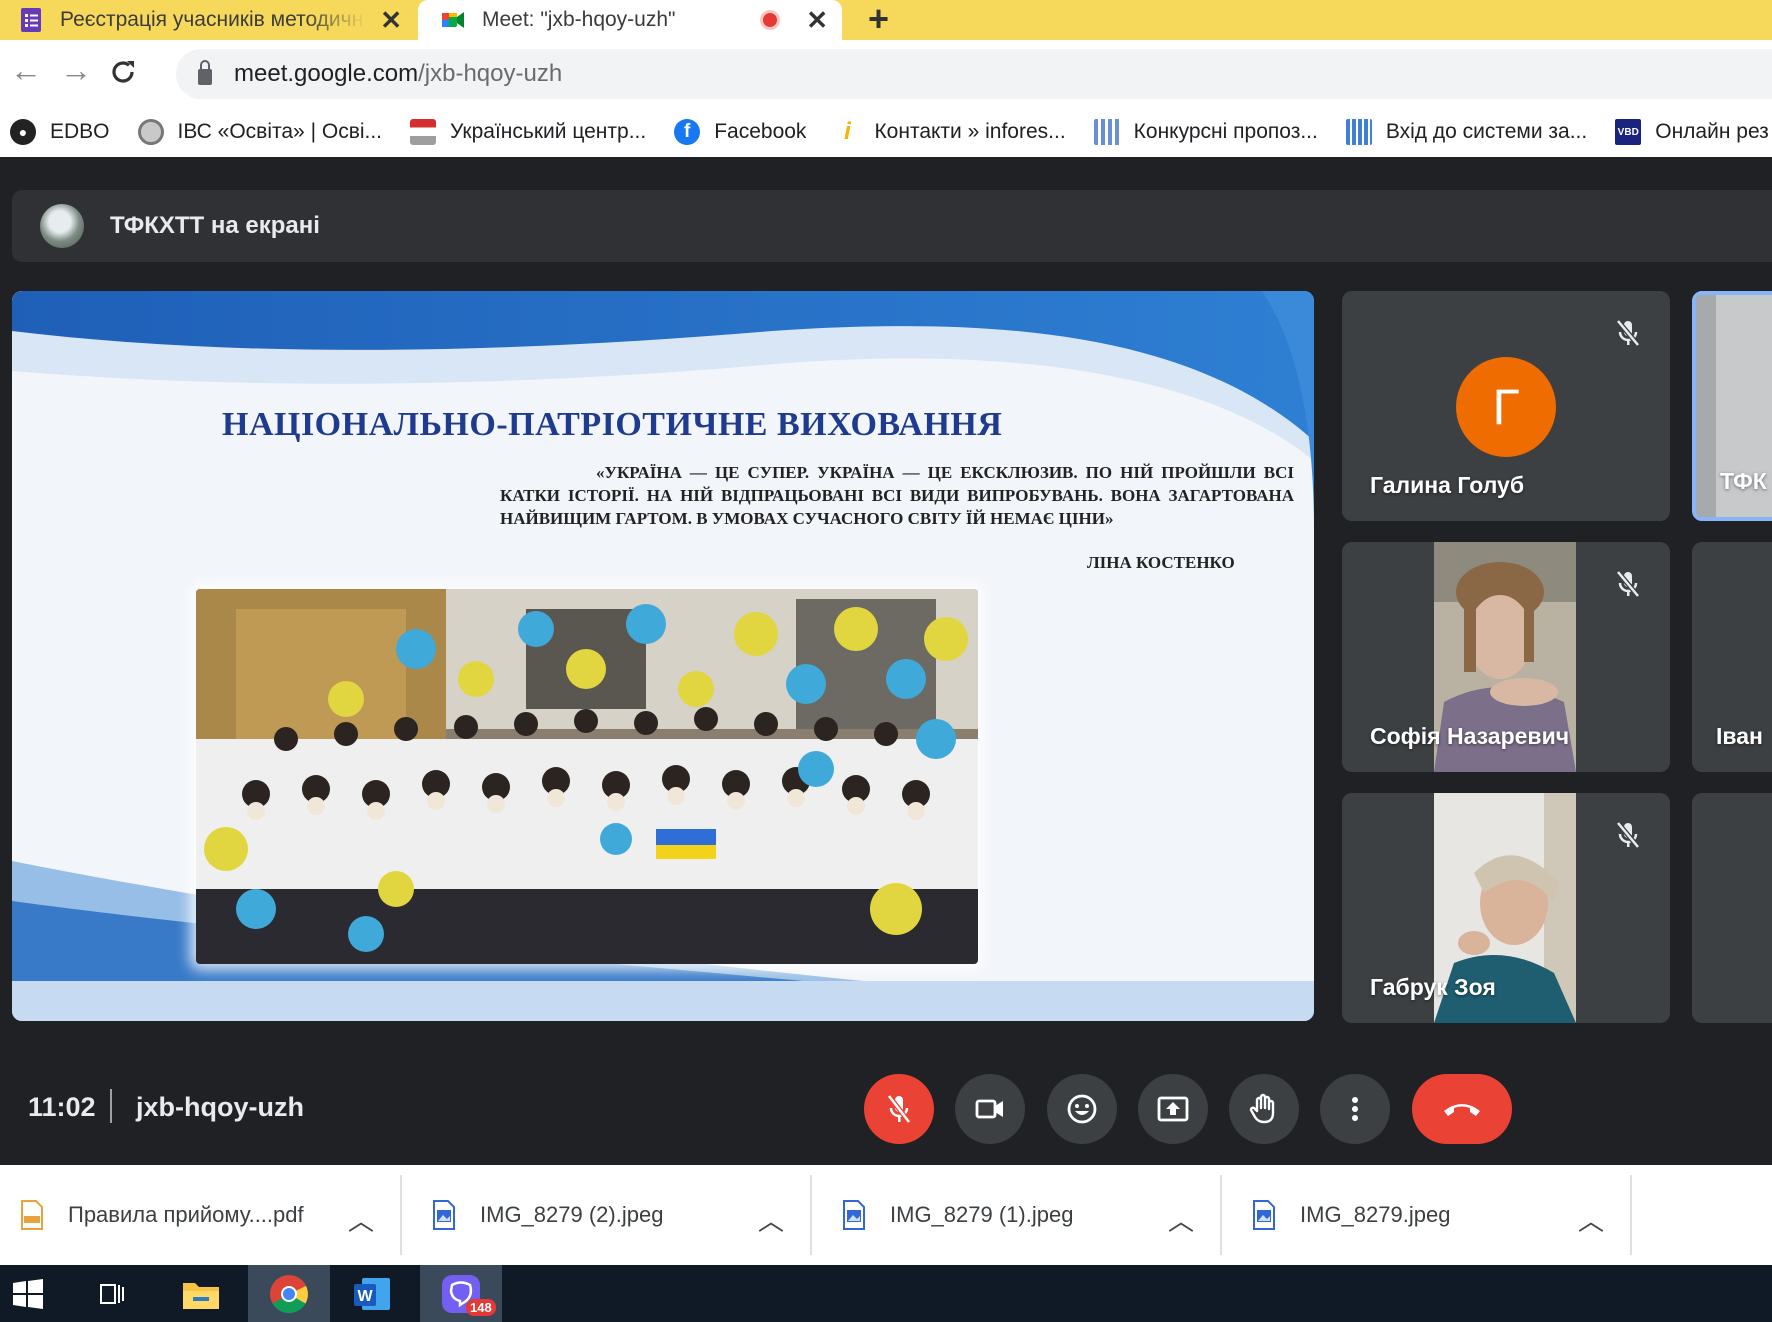  Describe the element at coordinates (123, 72) in the screenshot. I see `reload-icon` at that location.